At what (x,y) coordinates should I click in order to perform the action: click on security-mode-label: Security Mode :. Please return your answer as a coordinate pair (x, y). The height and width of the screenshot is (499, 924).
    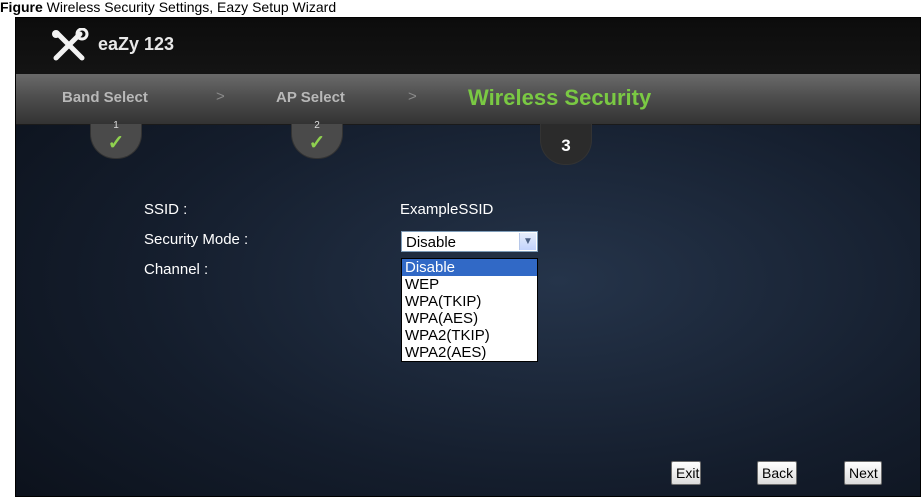
    Looking at the image, I should click on (196, 239).